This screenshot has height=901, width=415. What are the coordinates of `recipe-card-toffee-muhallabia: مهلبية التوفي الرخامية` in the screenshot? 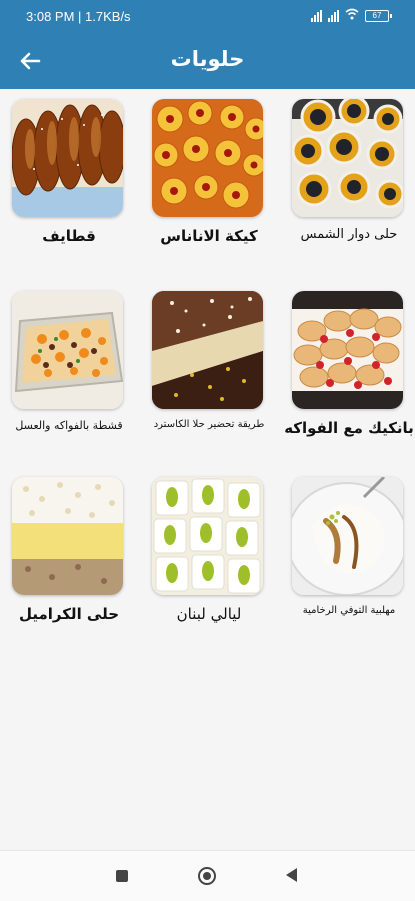 It's located at (347, 549).